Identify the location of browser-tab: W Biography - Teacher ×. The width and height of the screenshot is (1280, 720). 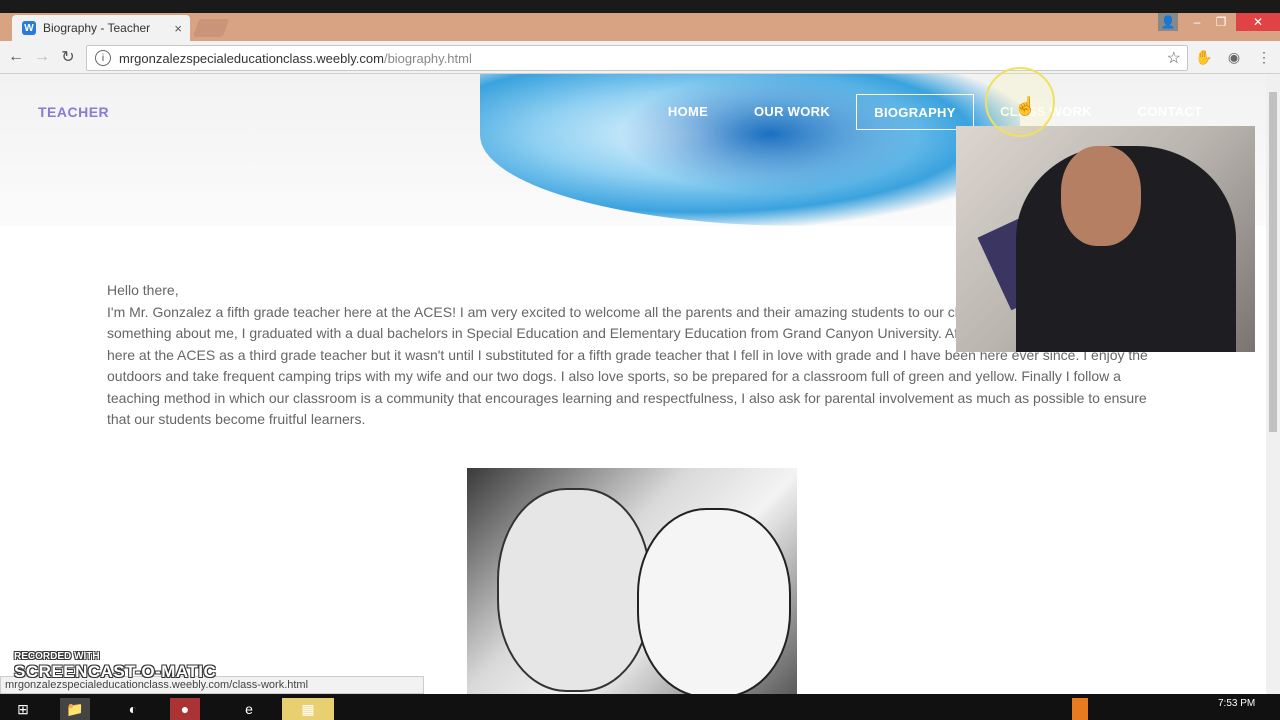
(101, 28).